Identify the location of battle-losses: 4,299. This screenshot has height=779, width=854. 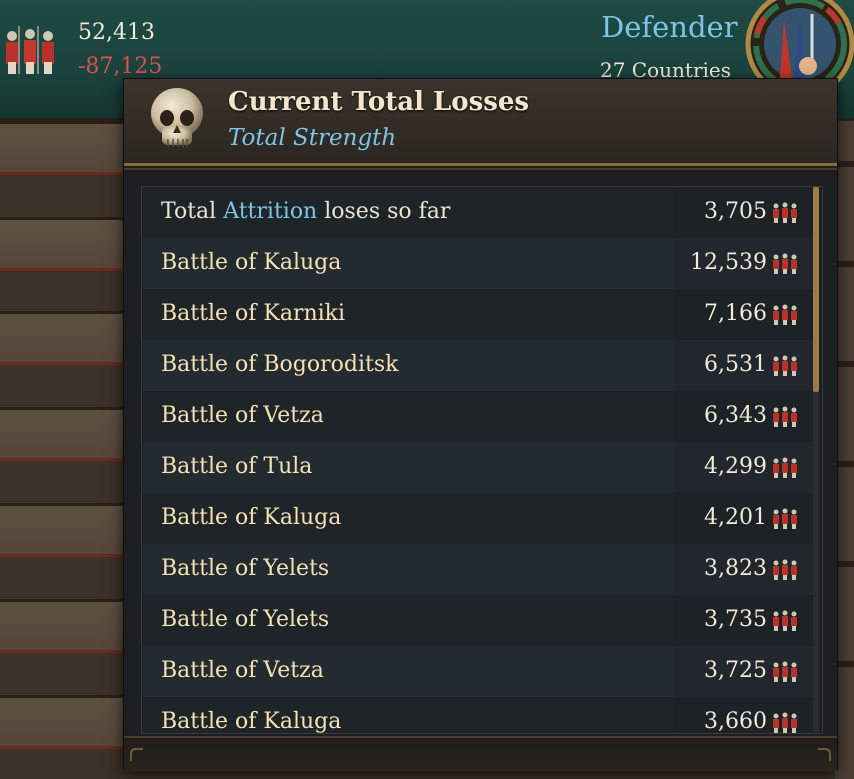
(735, 466).